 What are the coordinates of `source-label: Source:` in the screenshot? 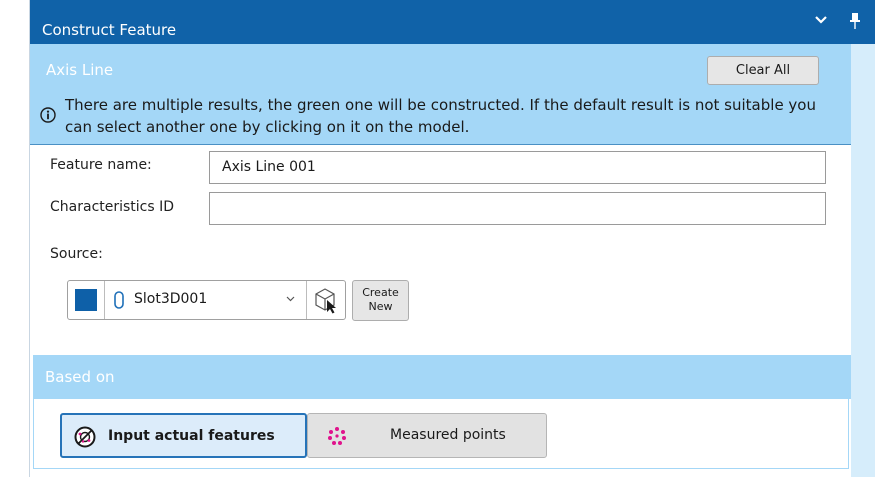 It's located at (76, 254).